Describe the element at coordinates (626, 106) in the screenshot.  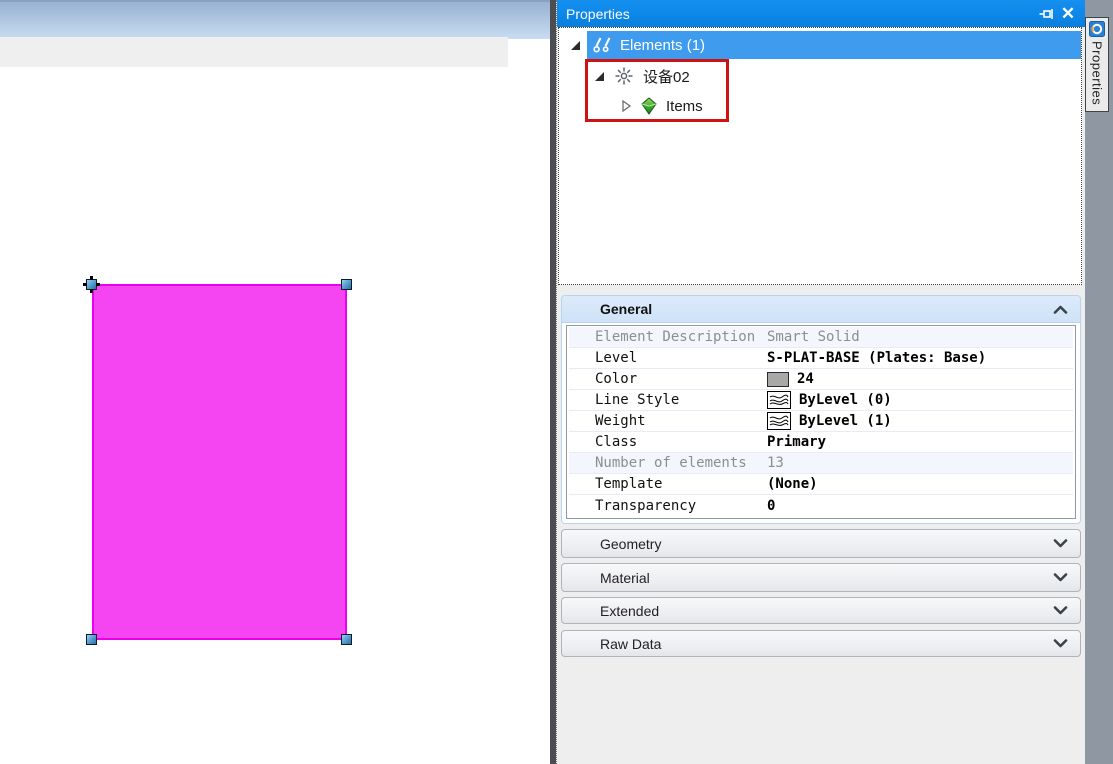
I see `collapsed-triangle-icon` at that location.